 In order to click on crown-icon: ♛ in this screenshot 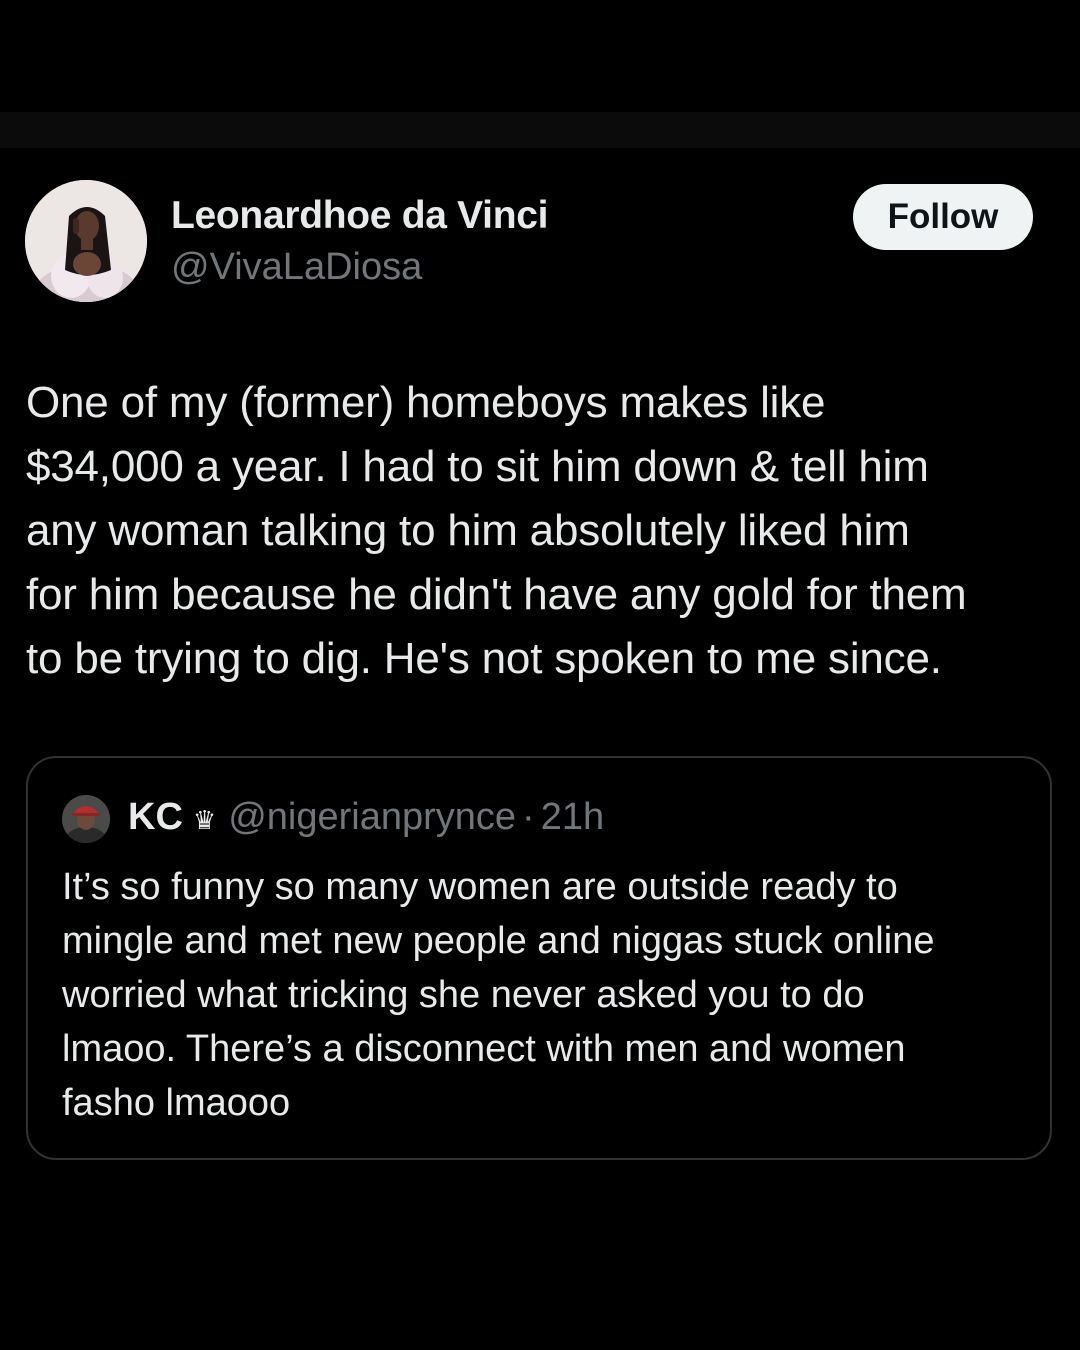, I will do `click(204, 820)`.